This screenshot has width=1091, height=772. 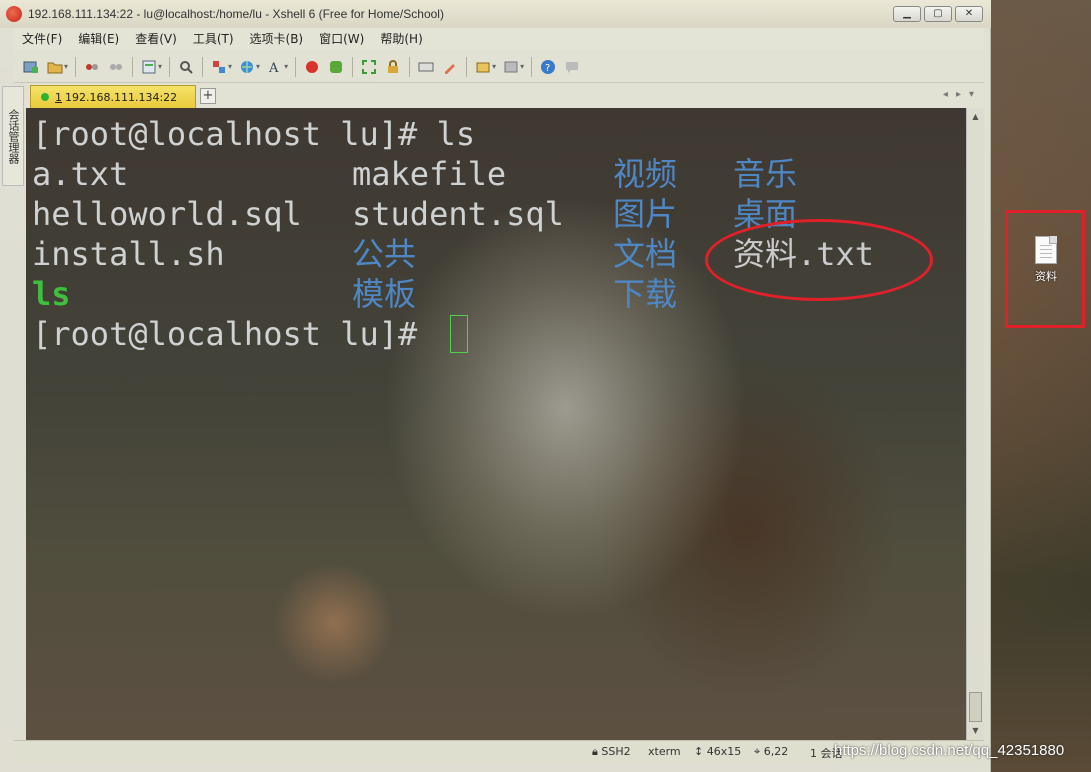 What do you see at coordinates (31, 67) in the screenshot?
I see `new-session-icon` at bounding box center [31, 67].